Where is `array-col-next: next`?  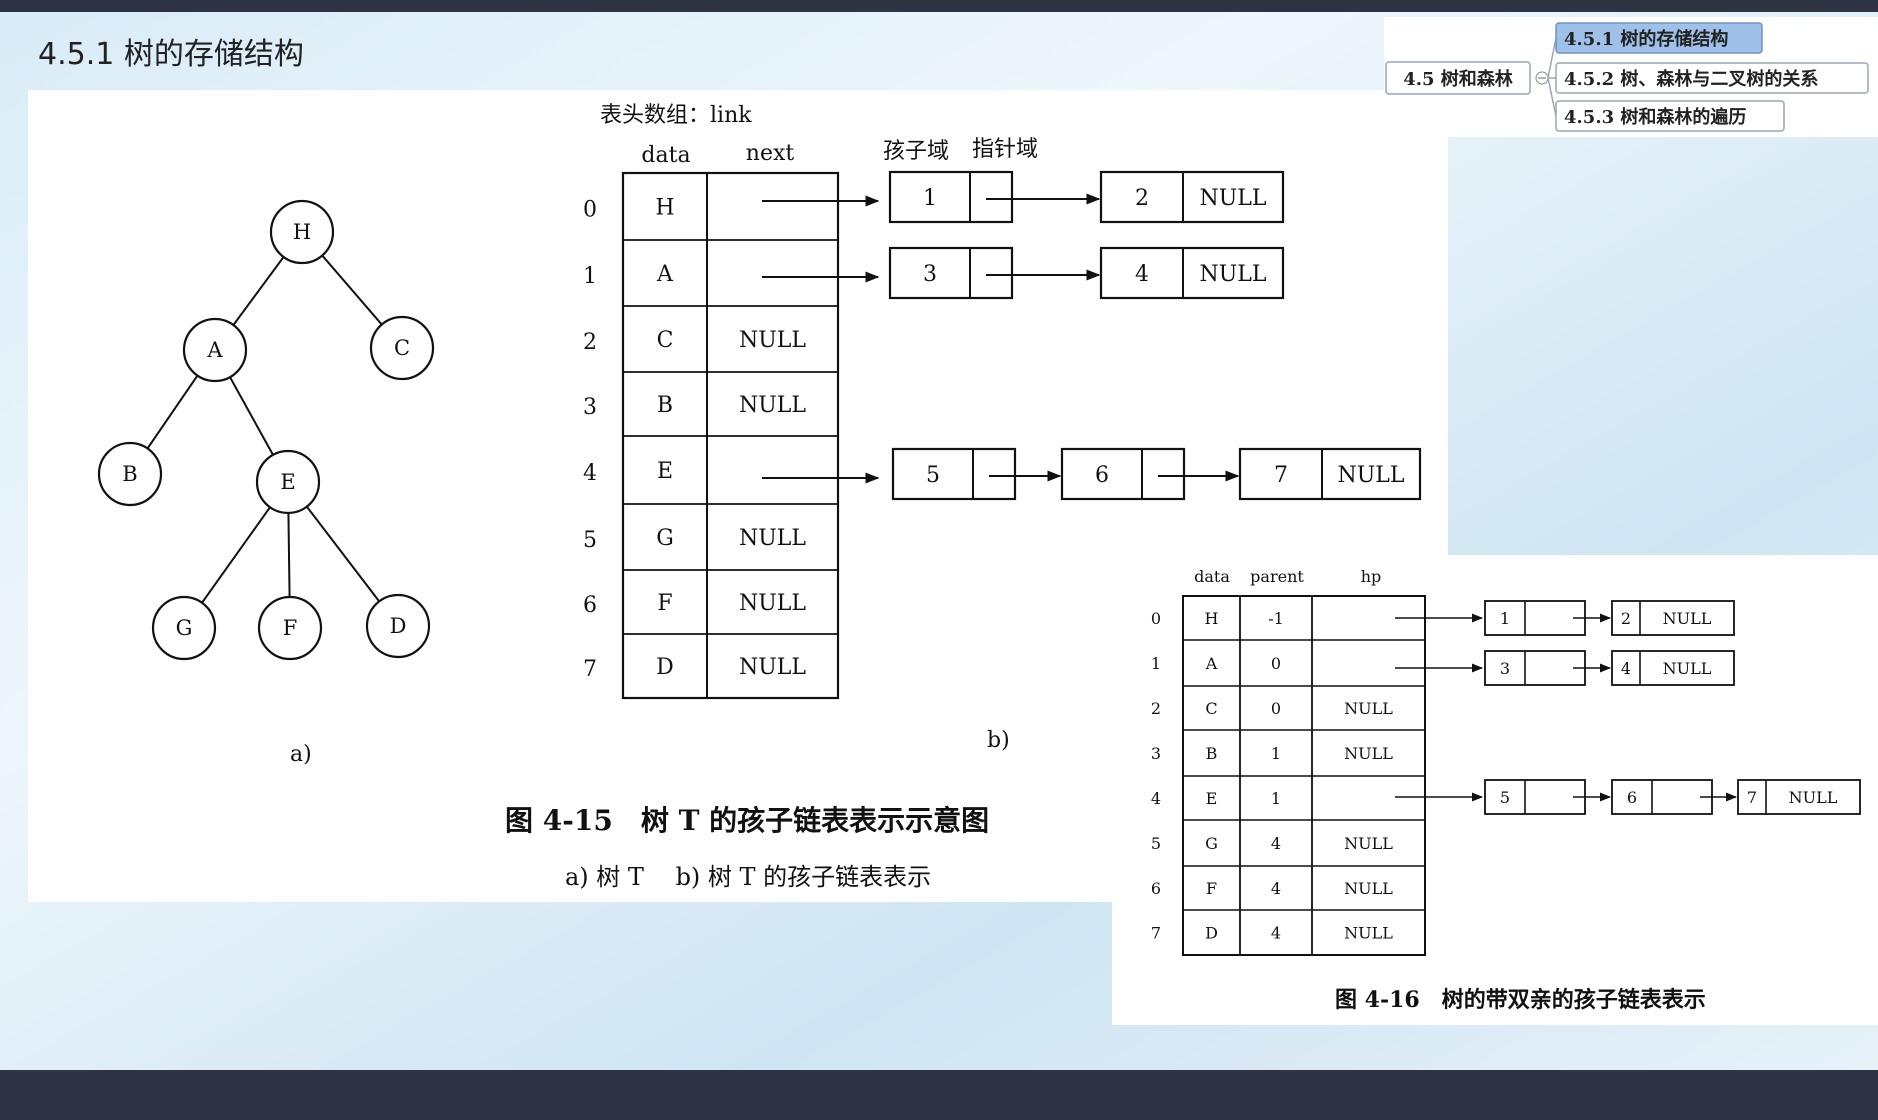 array-col-next: next is located at coordinates (770, 153).